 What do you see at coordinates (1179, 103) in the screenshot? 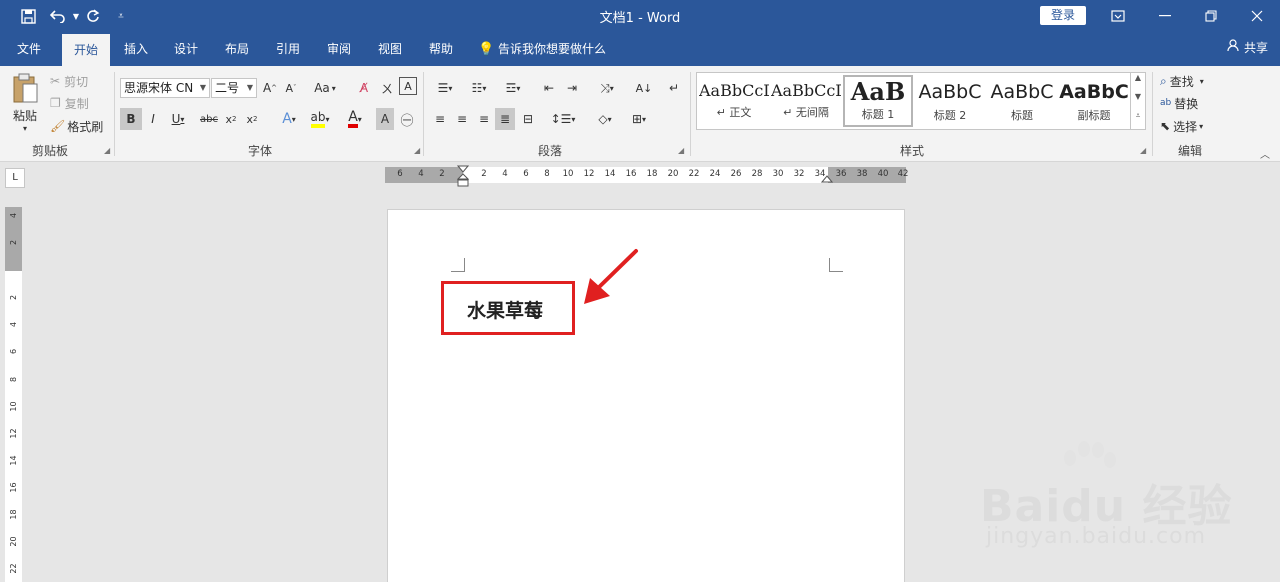
I see `replace-button: ab 替换` at bounding box center [1179, 103].